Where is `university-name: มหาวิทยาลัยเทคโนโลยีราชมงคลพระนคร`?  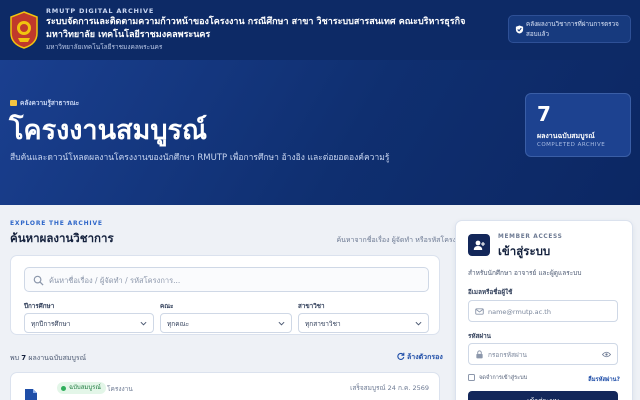
university-name: มหาวิทยาลัยเทคโนโลยีราชมงคลพระนคร is located at coordinates (104, 47).